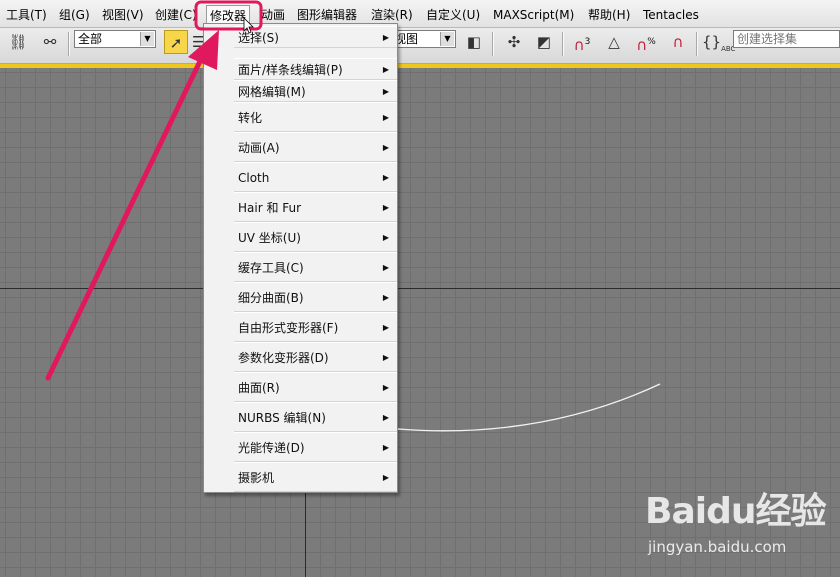 Image resolution: width=840 pixels, height=577 pixels. I want to click on menu-item-radiosity: 光能传递(D) ▶, so click(315, 447).